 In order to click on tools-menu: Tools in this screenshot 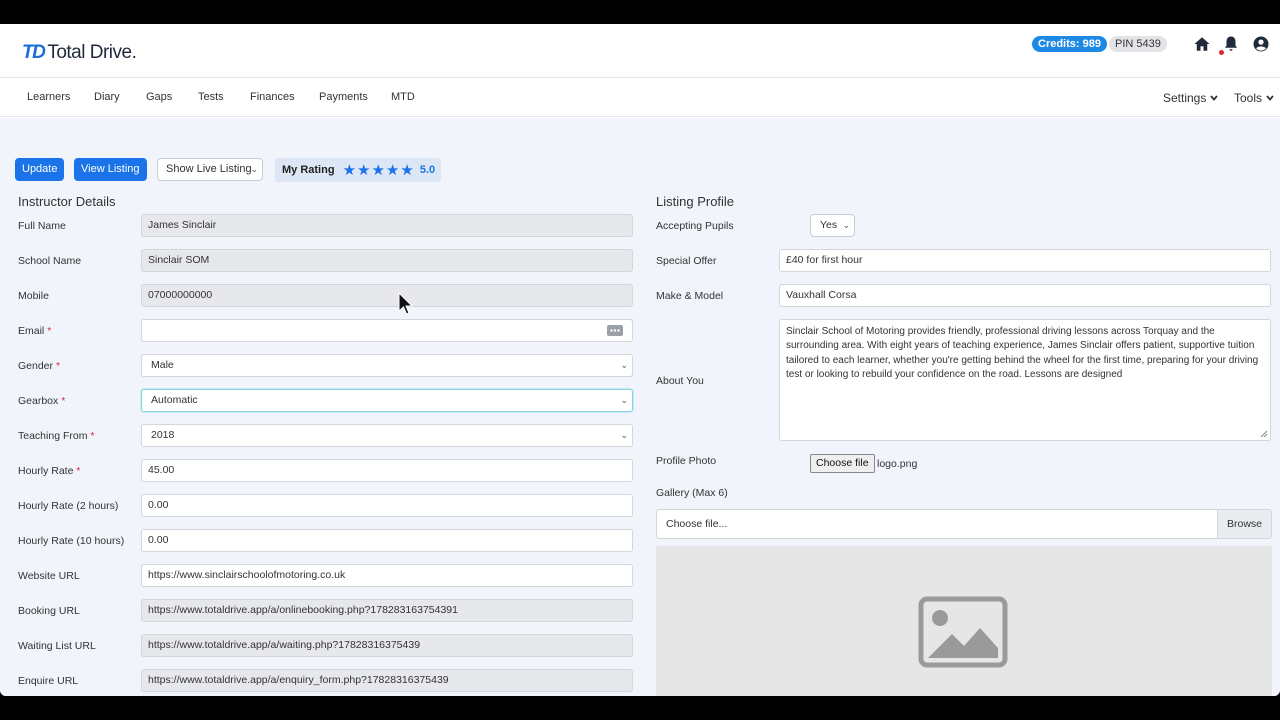, I will do `click(1254, 98)`.